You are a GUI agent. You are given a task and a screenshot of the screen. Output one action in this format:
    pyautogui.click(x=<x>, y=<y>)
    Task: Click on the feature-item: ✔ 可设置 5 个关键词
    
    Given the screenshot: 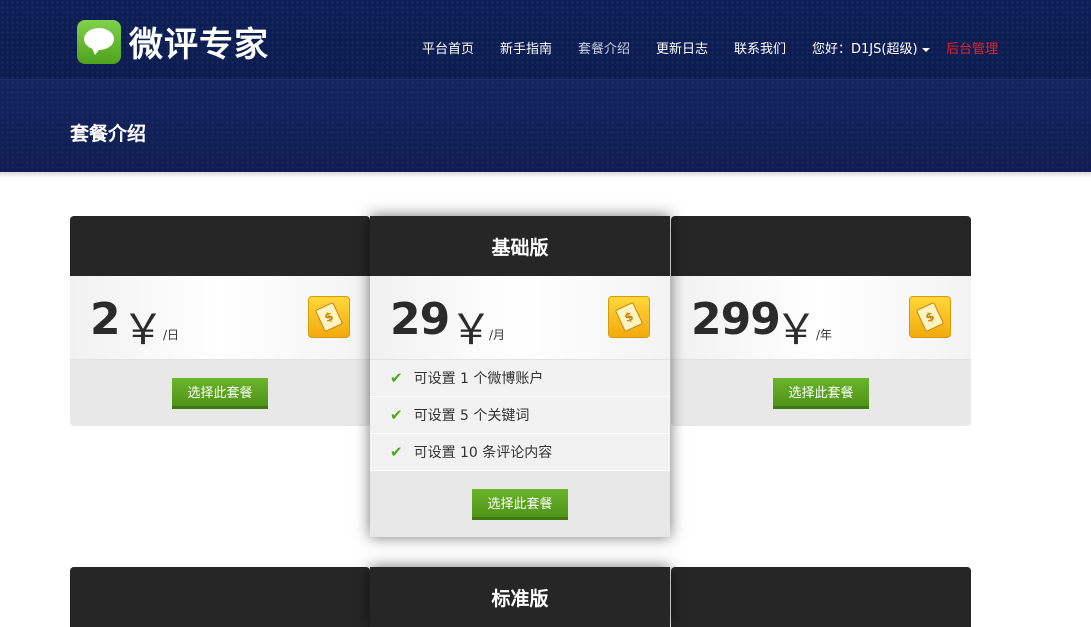 What is the action you would take?
    pyautogui.click(x=520, y=415)
    